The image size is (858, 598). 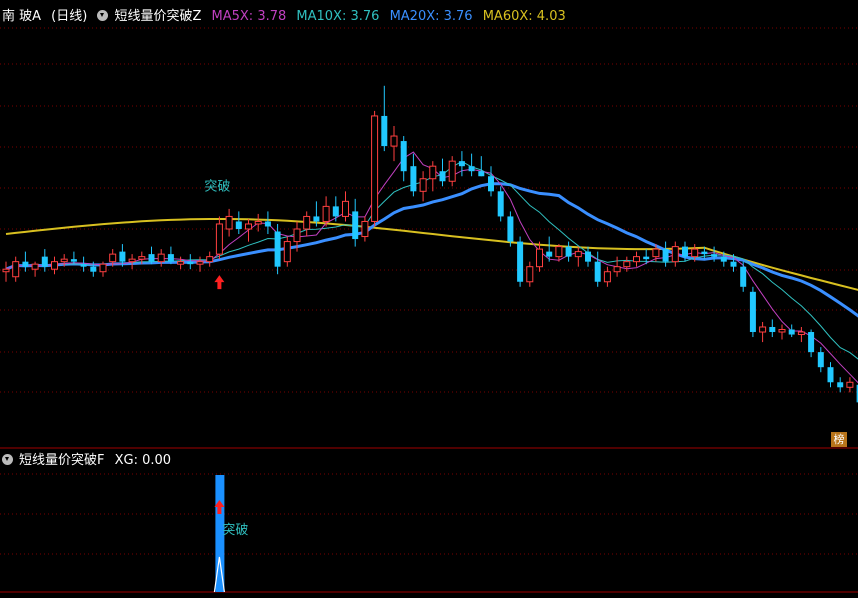 I want to click on xg-breakout-label: 突破, so click(x=235, y=530).